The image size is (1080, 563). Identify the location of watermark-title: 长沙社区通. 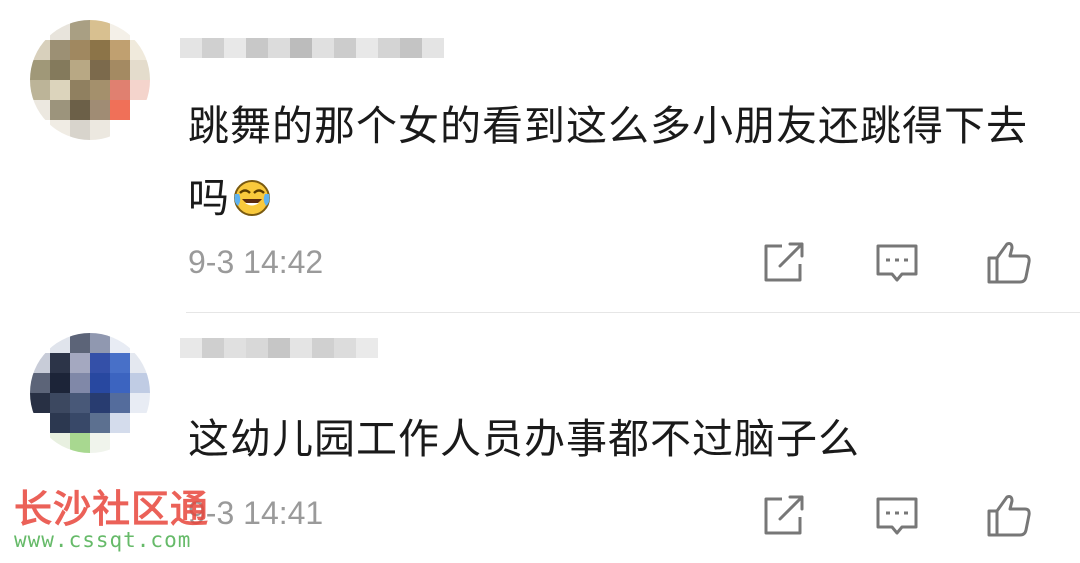
(112, 509).